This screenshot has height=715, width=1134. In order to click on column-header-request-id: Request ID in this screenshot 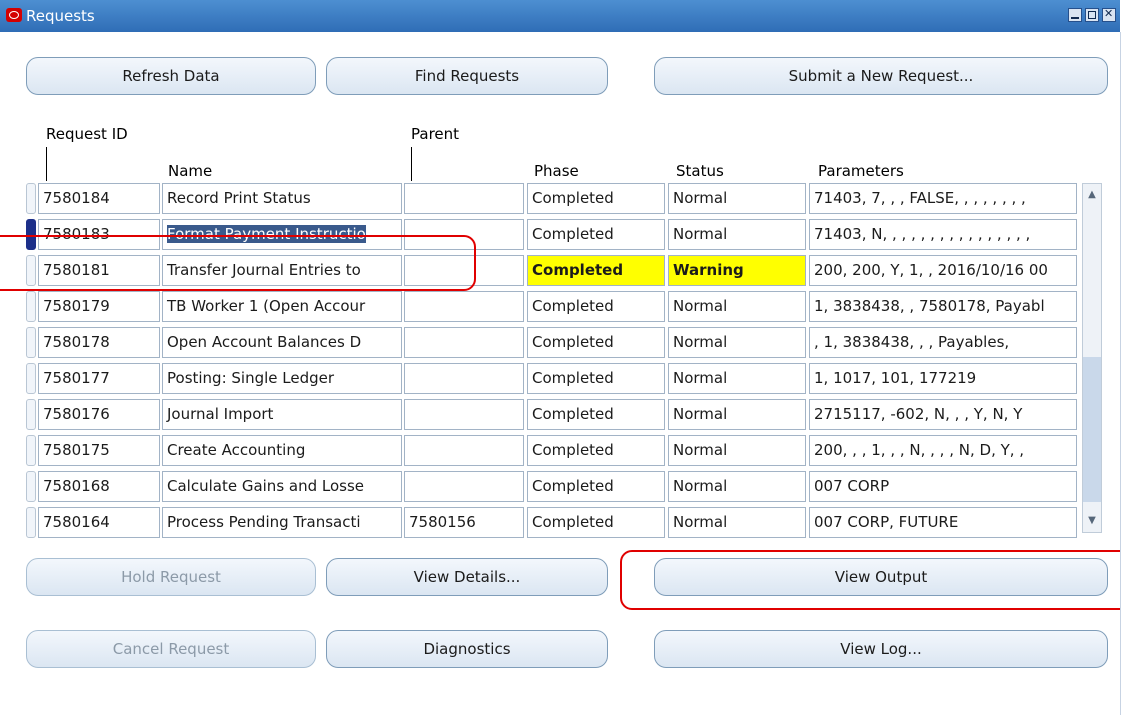, I will do `click(87, 134)`.